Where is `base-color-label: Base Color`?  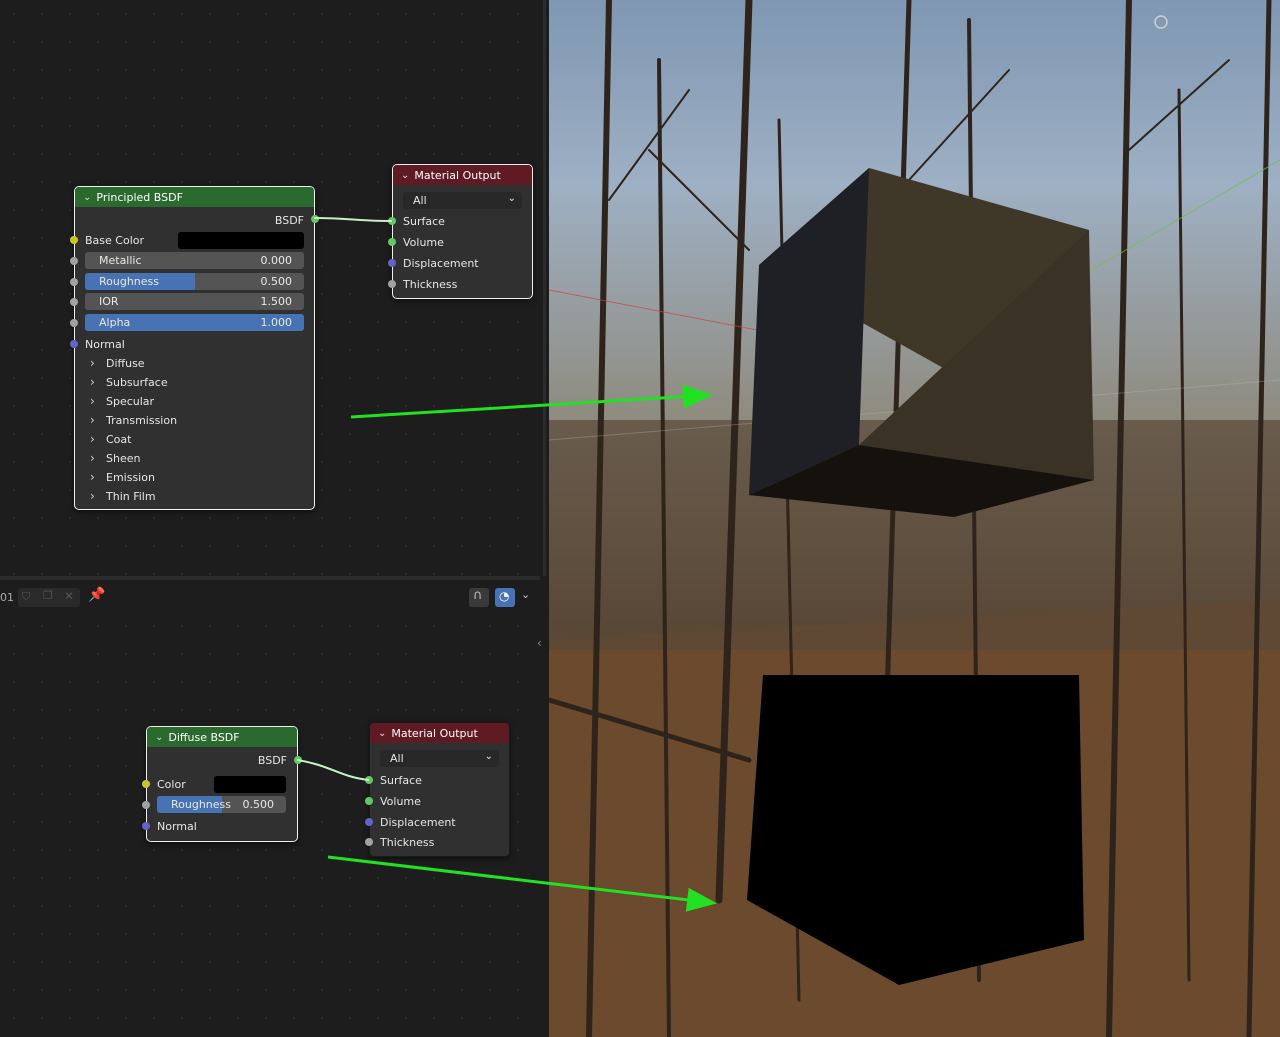 base-color-label: Base Color is located at coordinates (114, 240).